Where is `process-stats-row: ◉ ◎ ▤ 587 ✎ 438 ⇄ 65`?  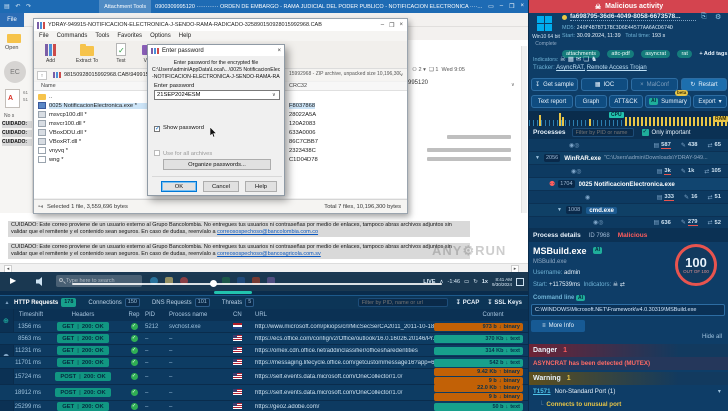 process-stats-row: ◉ ◎ ▤ 587 ✎ 438 ⇄ 65 is located at coordinates (628, 145).